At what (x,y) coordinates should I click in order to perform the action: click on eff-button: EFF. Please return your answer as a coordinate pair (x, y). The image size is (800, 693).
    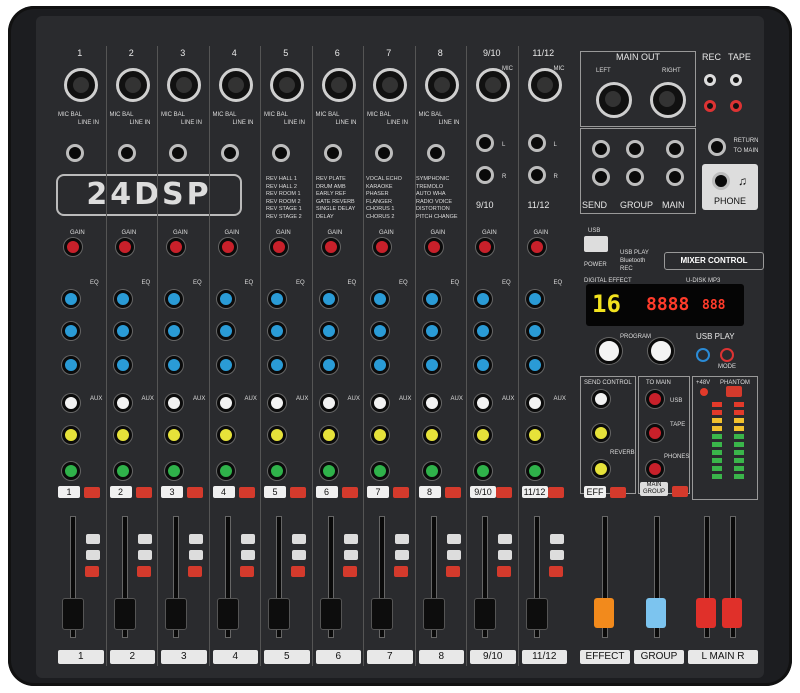
    Looking at the image, I should click on (595, 492).